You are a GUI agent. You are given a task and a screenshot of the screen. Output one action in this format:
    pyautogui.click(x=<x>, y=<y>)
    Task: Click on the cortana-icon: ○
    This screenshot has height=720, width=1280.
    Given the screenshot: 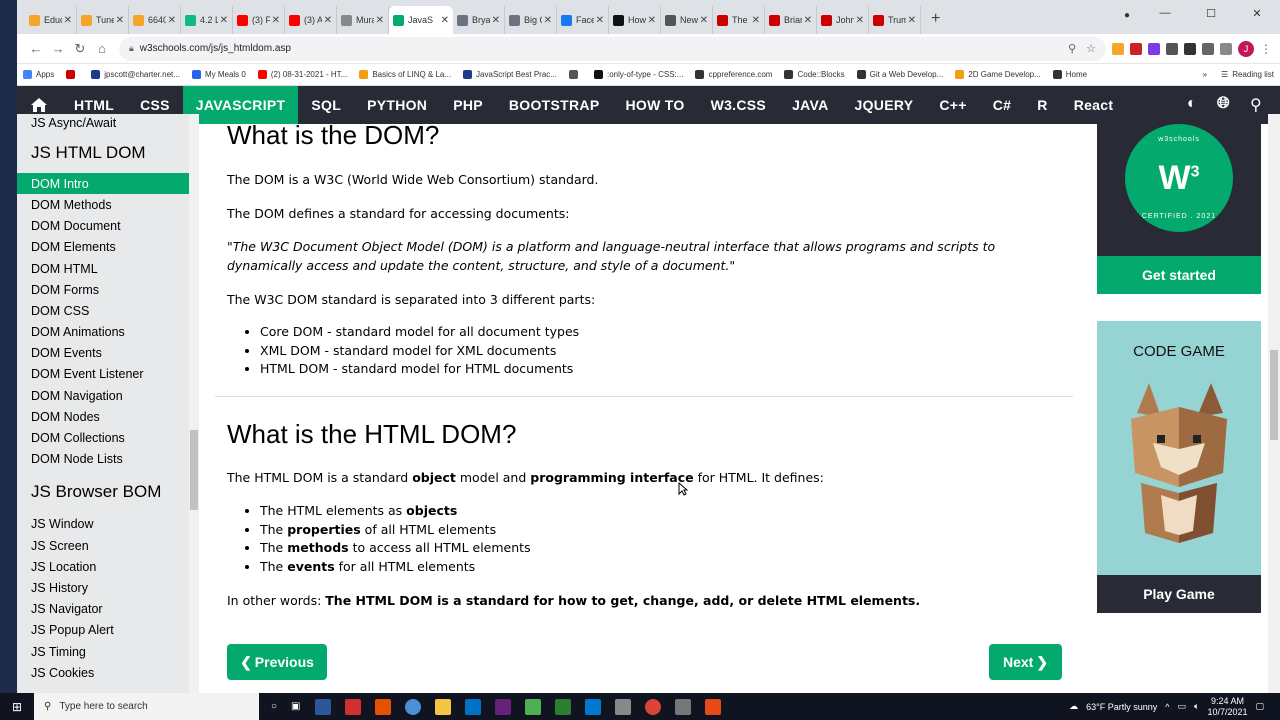 What is the action you would take?
    pyautogui.click(x=274, y=706)
    